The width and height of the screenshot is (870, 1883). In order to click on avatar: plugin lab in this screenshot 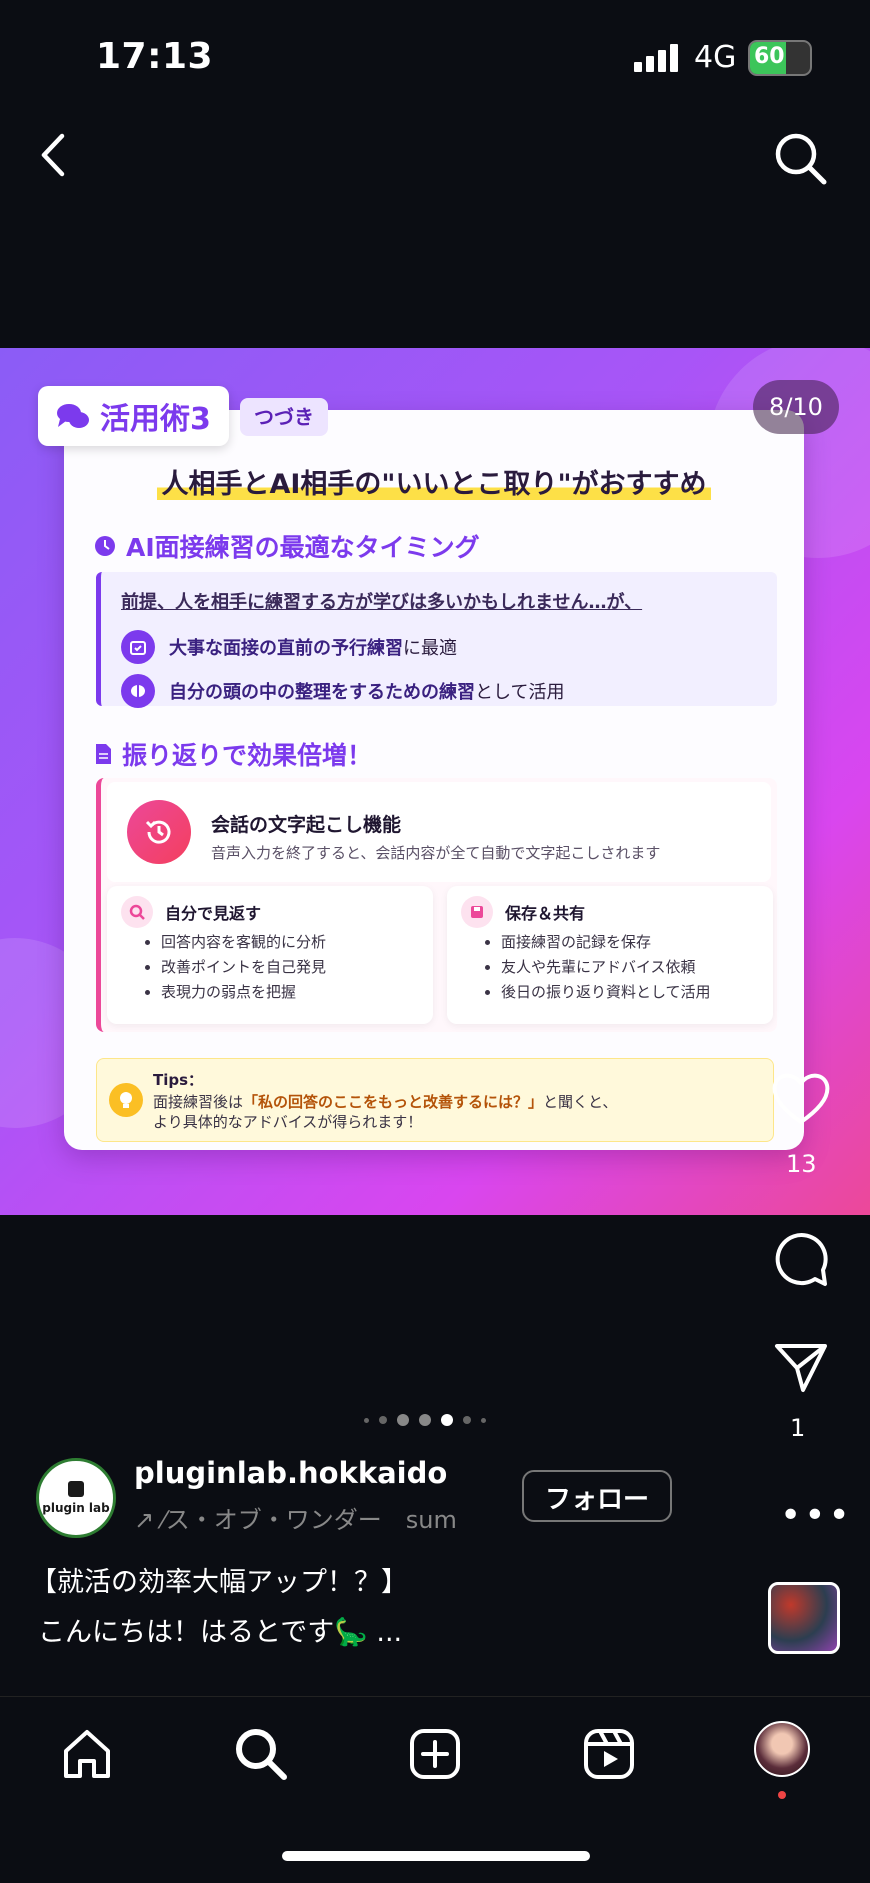, I will do `click(76, 1498)`.